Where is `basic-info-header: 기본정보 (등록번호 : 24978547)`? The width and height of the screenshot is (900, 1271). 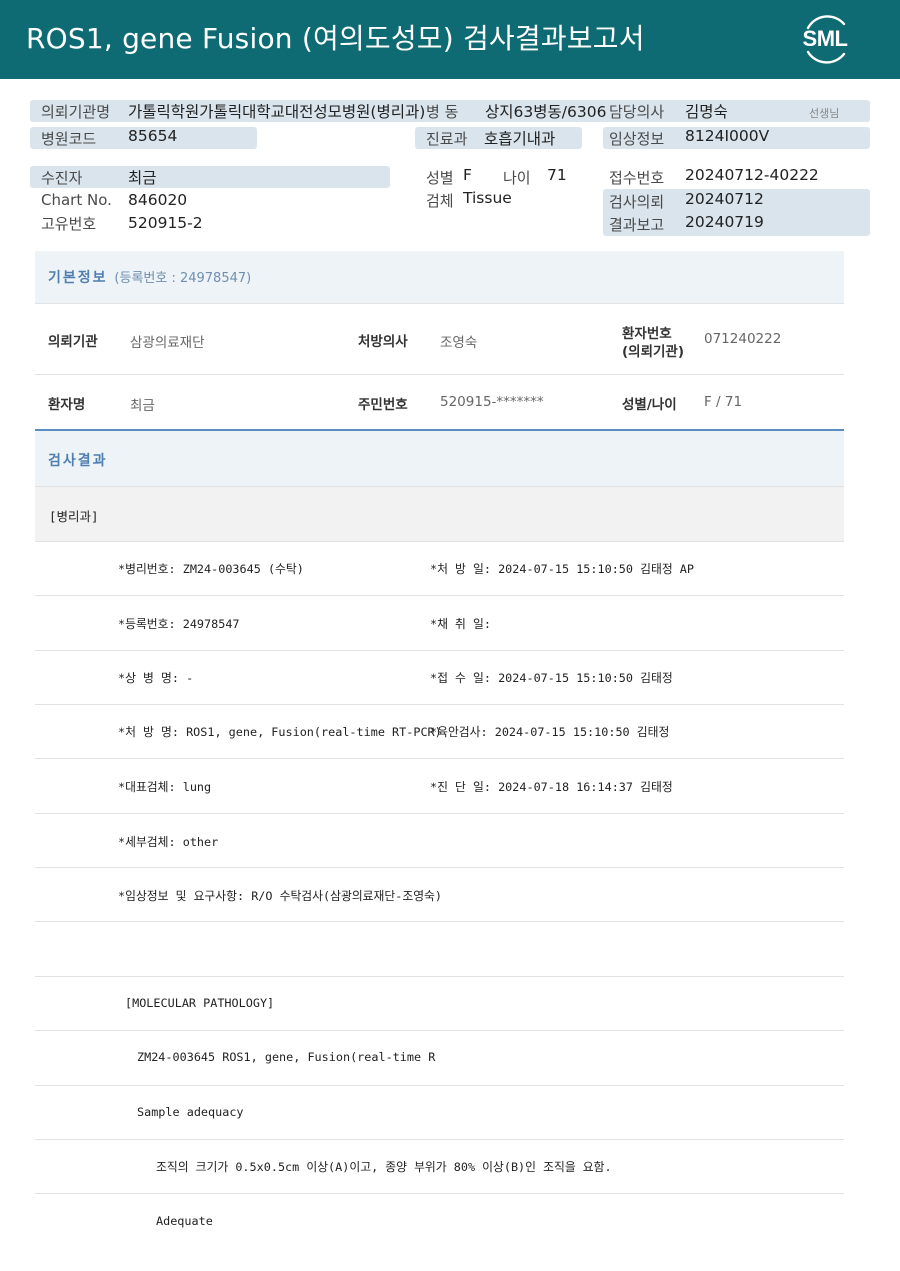
basic-info-header: 기본정보 (등록번호 : 24978547) is located at coordinates (439, 277).